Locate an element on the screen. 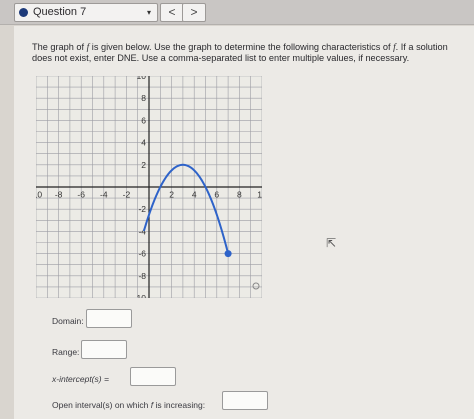  zoom-icon is located at coordinates (256, 286).